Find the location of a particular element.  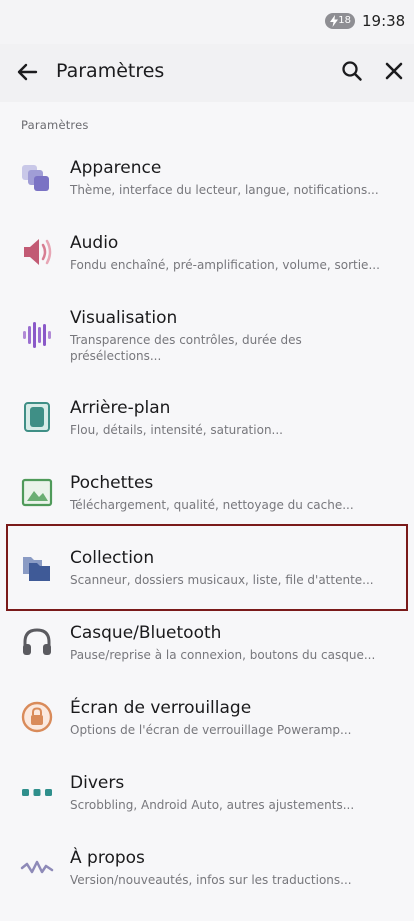

image-icon is located at coordinates (37, 492).